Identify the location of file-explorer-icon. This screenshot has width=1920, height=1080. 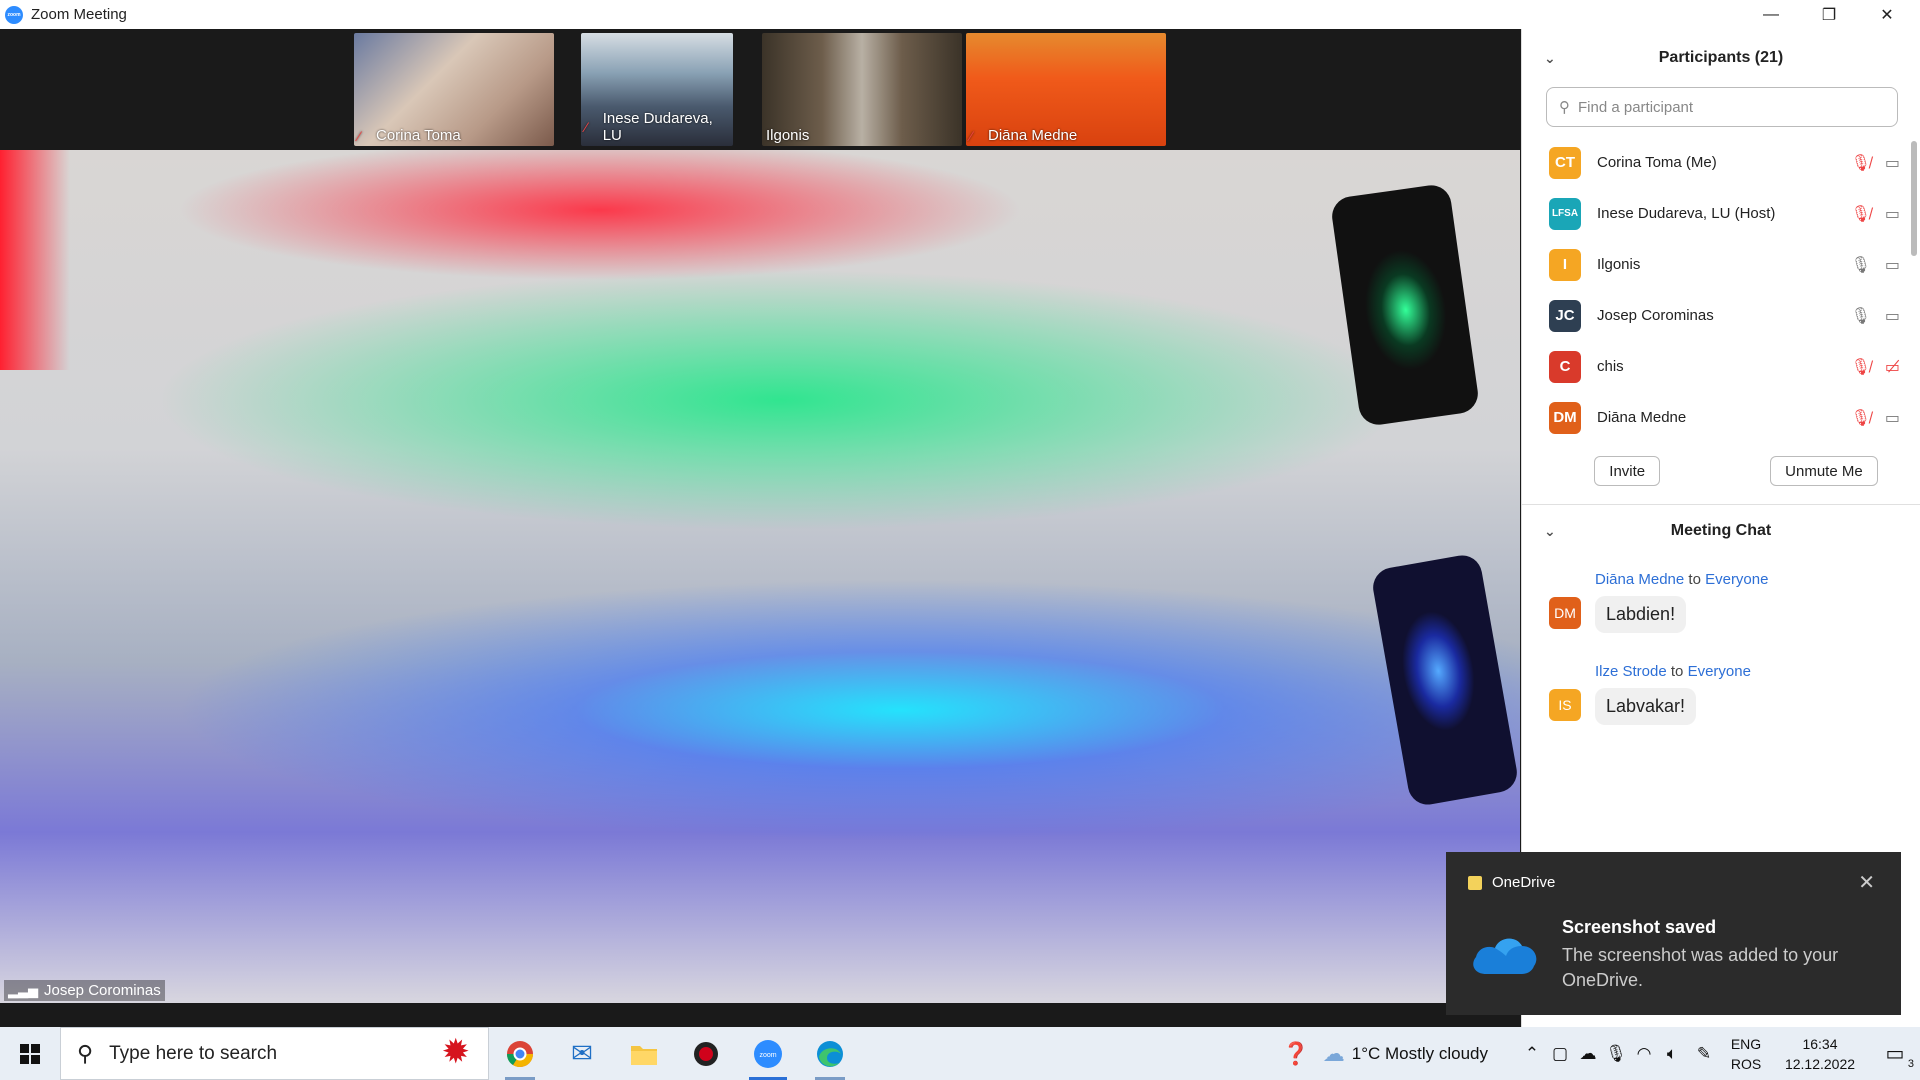
(644, 1053).